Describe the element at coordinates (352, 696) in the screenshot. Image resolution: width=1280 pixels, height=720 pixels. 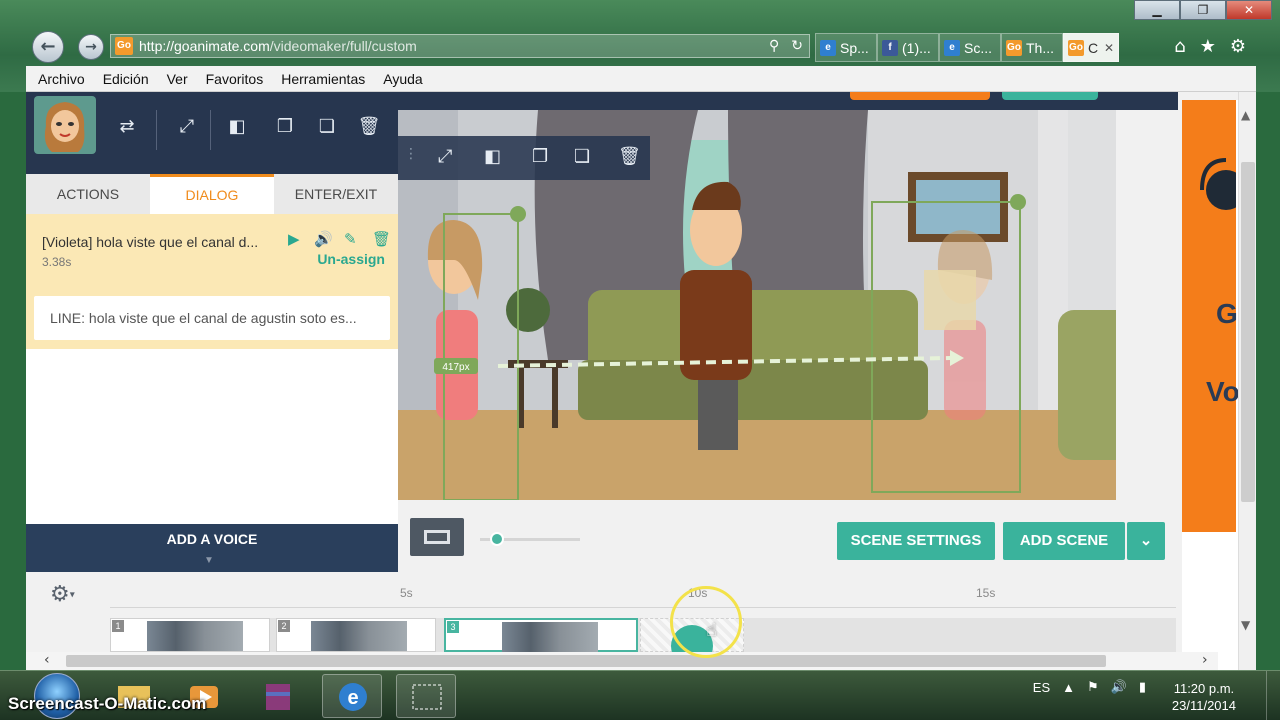
I see `internet-explorer-taskbar-icon: e` at that location.